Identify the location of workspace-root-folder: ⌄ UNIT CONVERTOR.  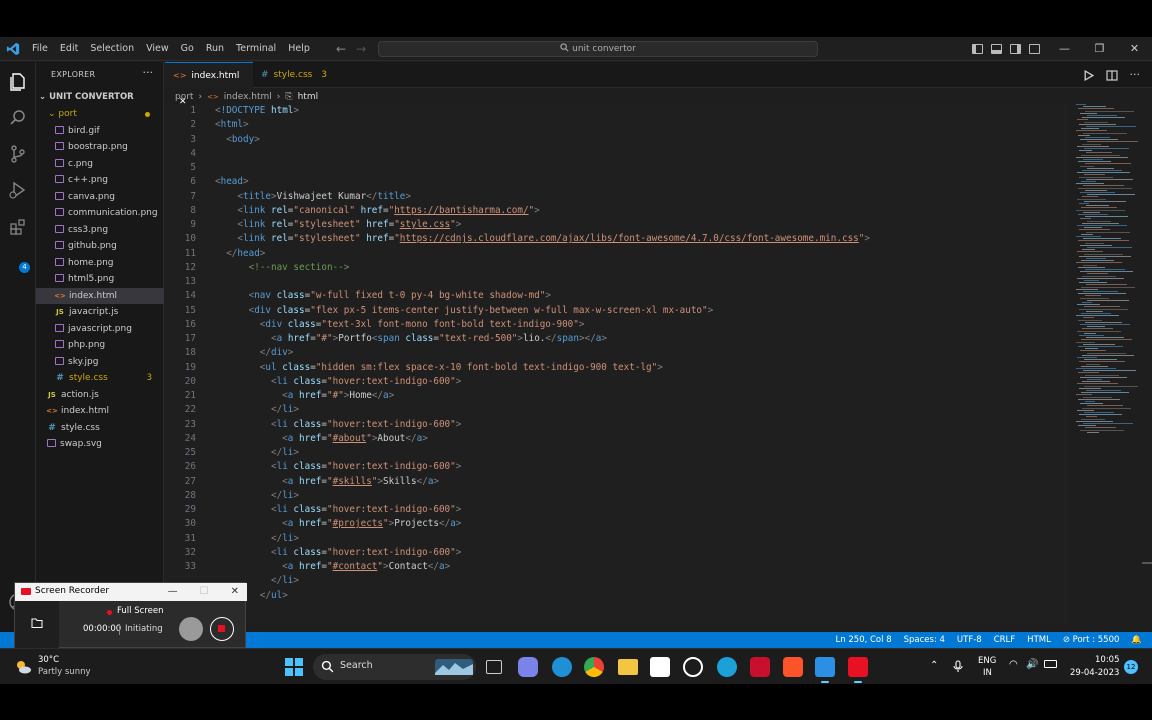
(86, 97).